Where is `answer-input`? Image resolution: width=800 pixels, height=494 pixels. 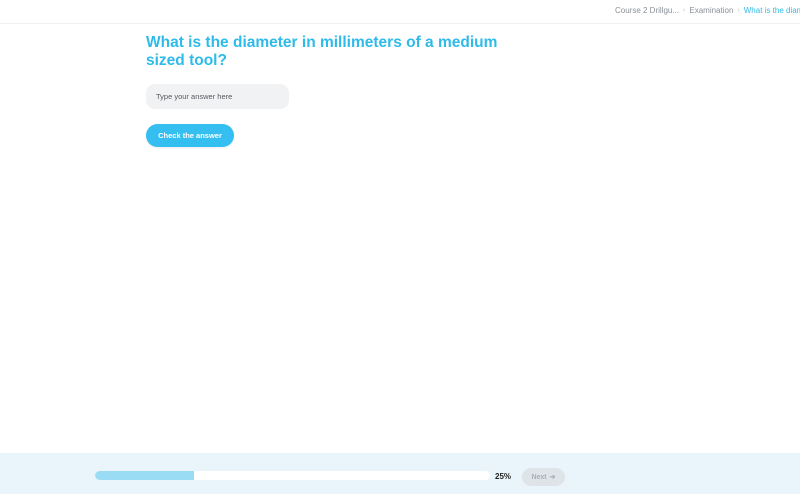 answer-input is located at coordinates (217, 96).